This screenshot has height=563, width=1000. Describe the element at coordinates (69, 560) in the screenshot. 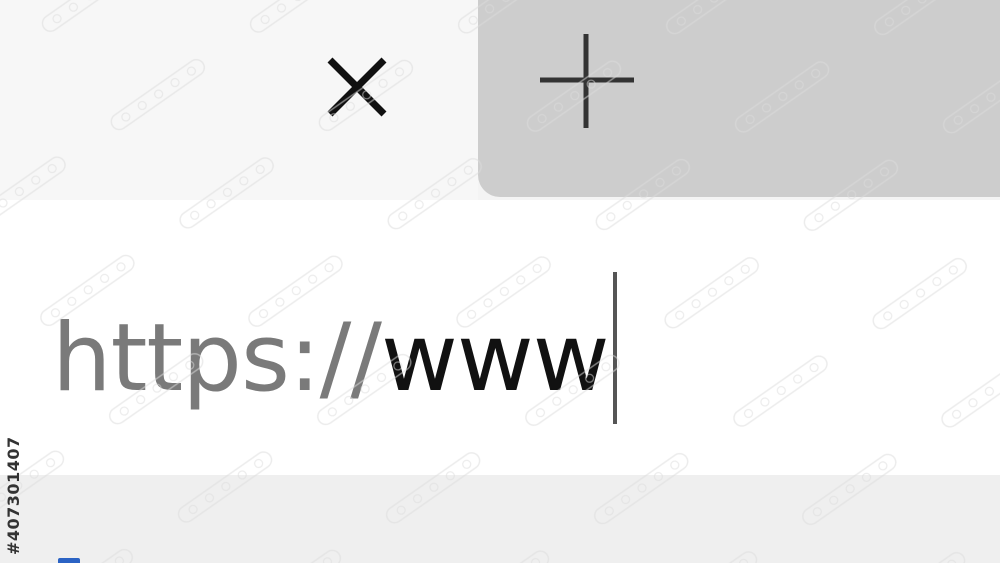

I see `partial-blue-element` at that location.